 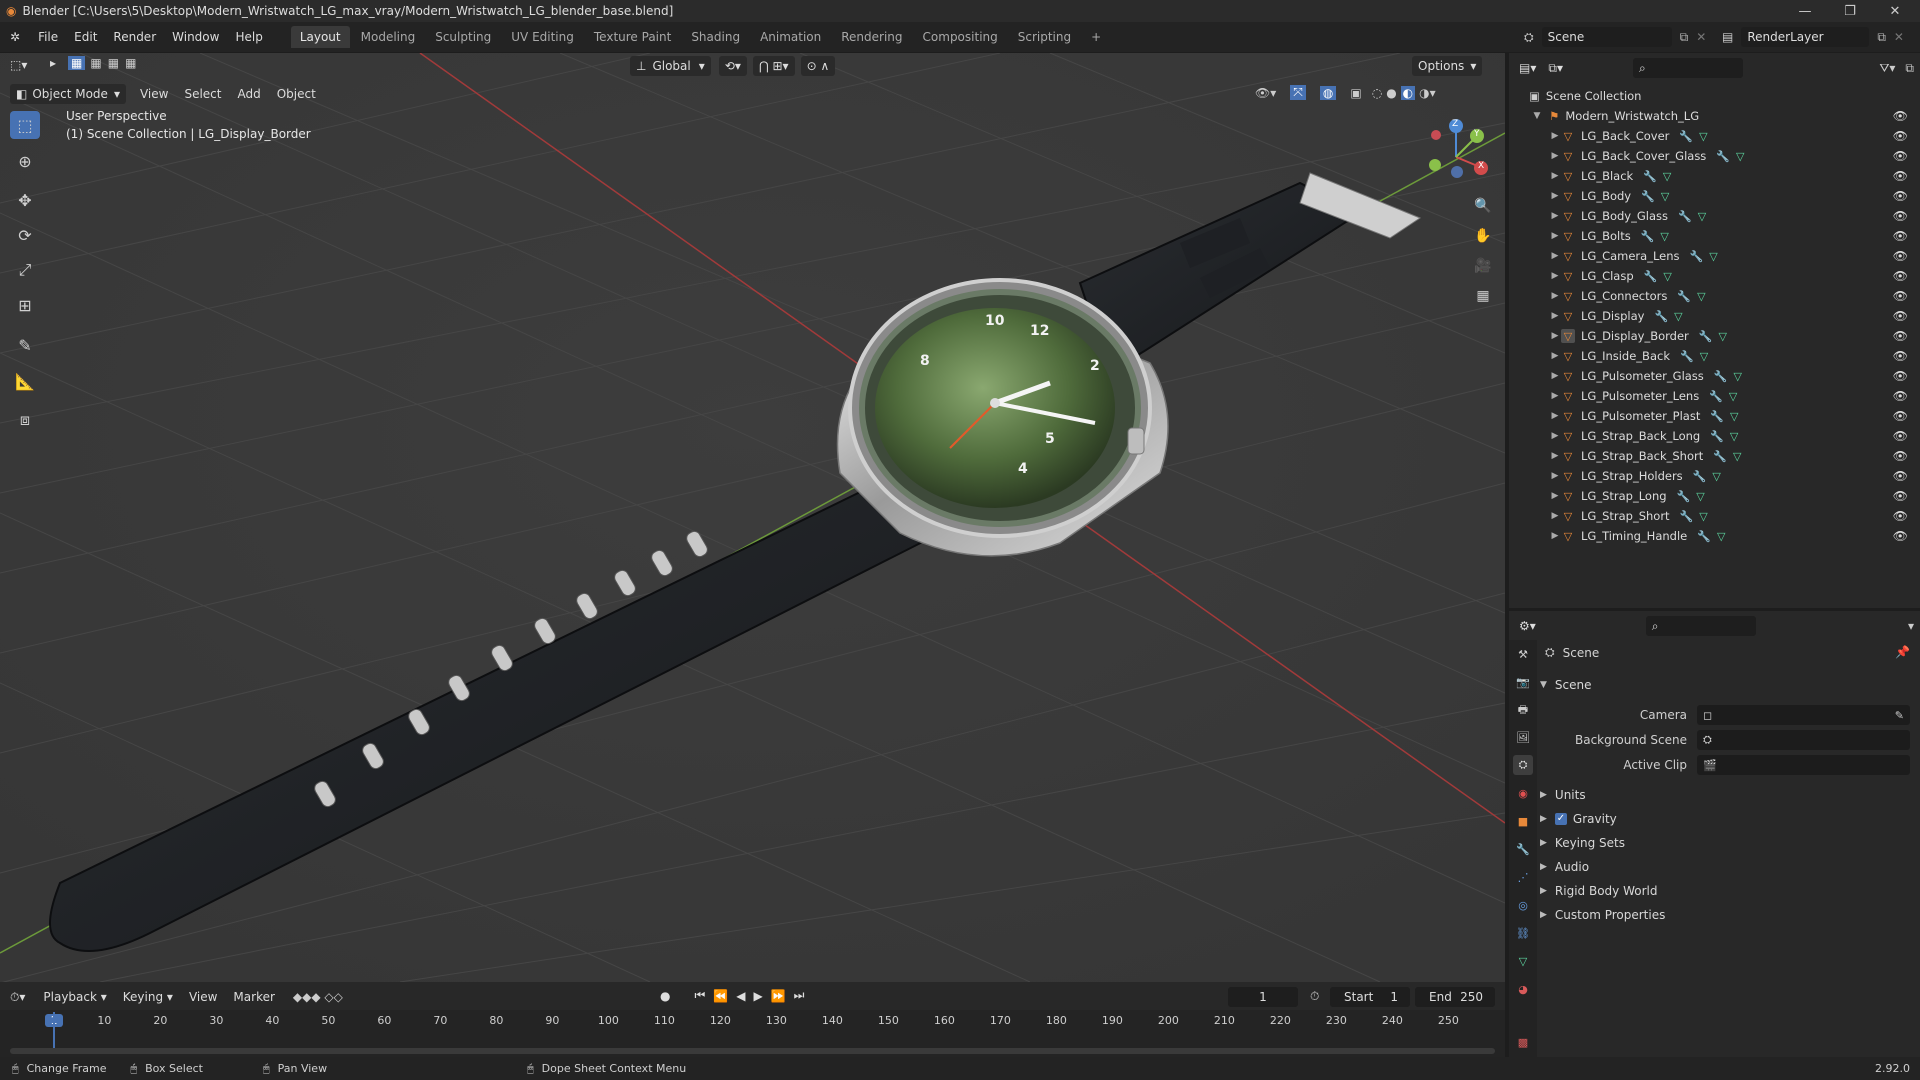 What do you see at coordinates (388, 37) in the screenshot?
I see `tab-modeling: Modeling` at bounding box center [388, 37].